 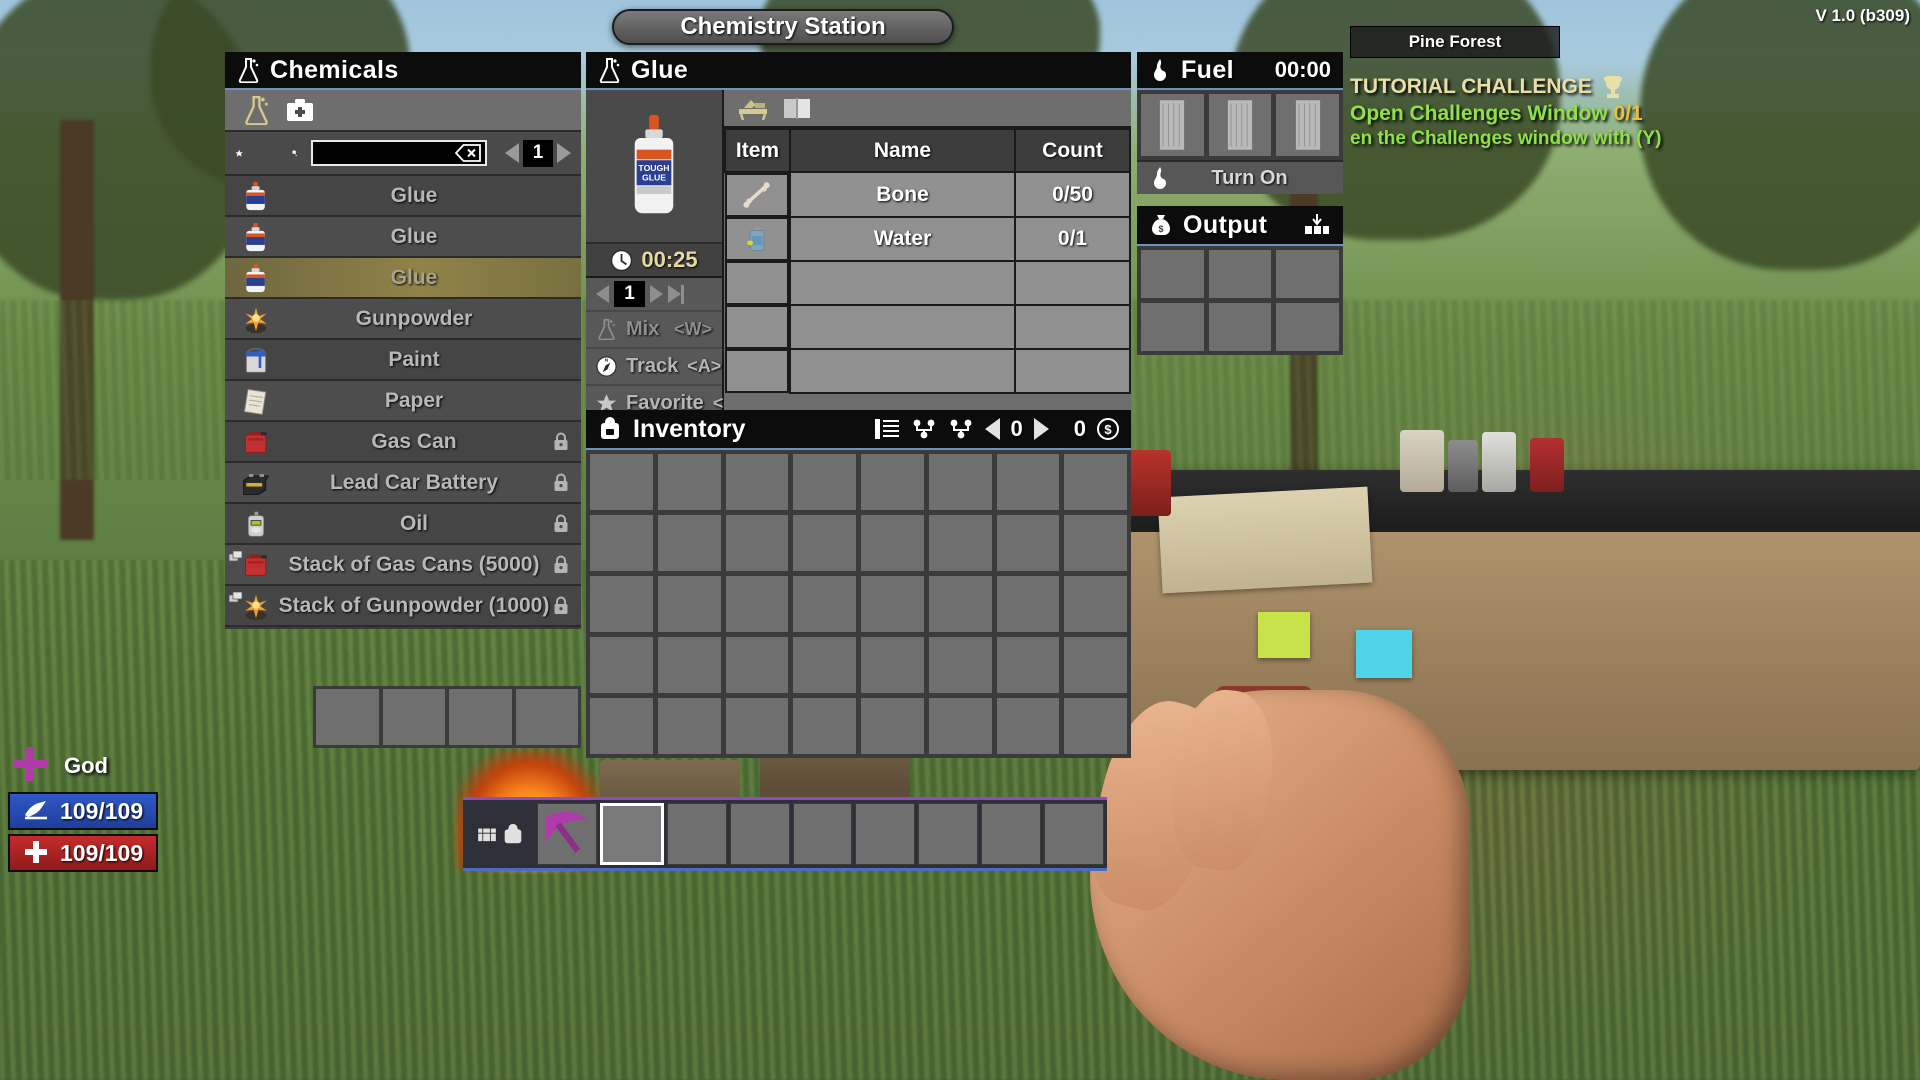 What do you see at coordinates (1041, 429) in the screenshot?
I see `inventory-page-next` at bounding box center [1041, 429].